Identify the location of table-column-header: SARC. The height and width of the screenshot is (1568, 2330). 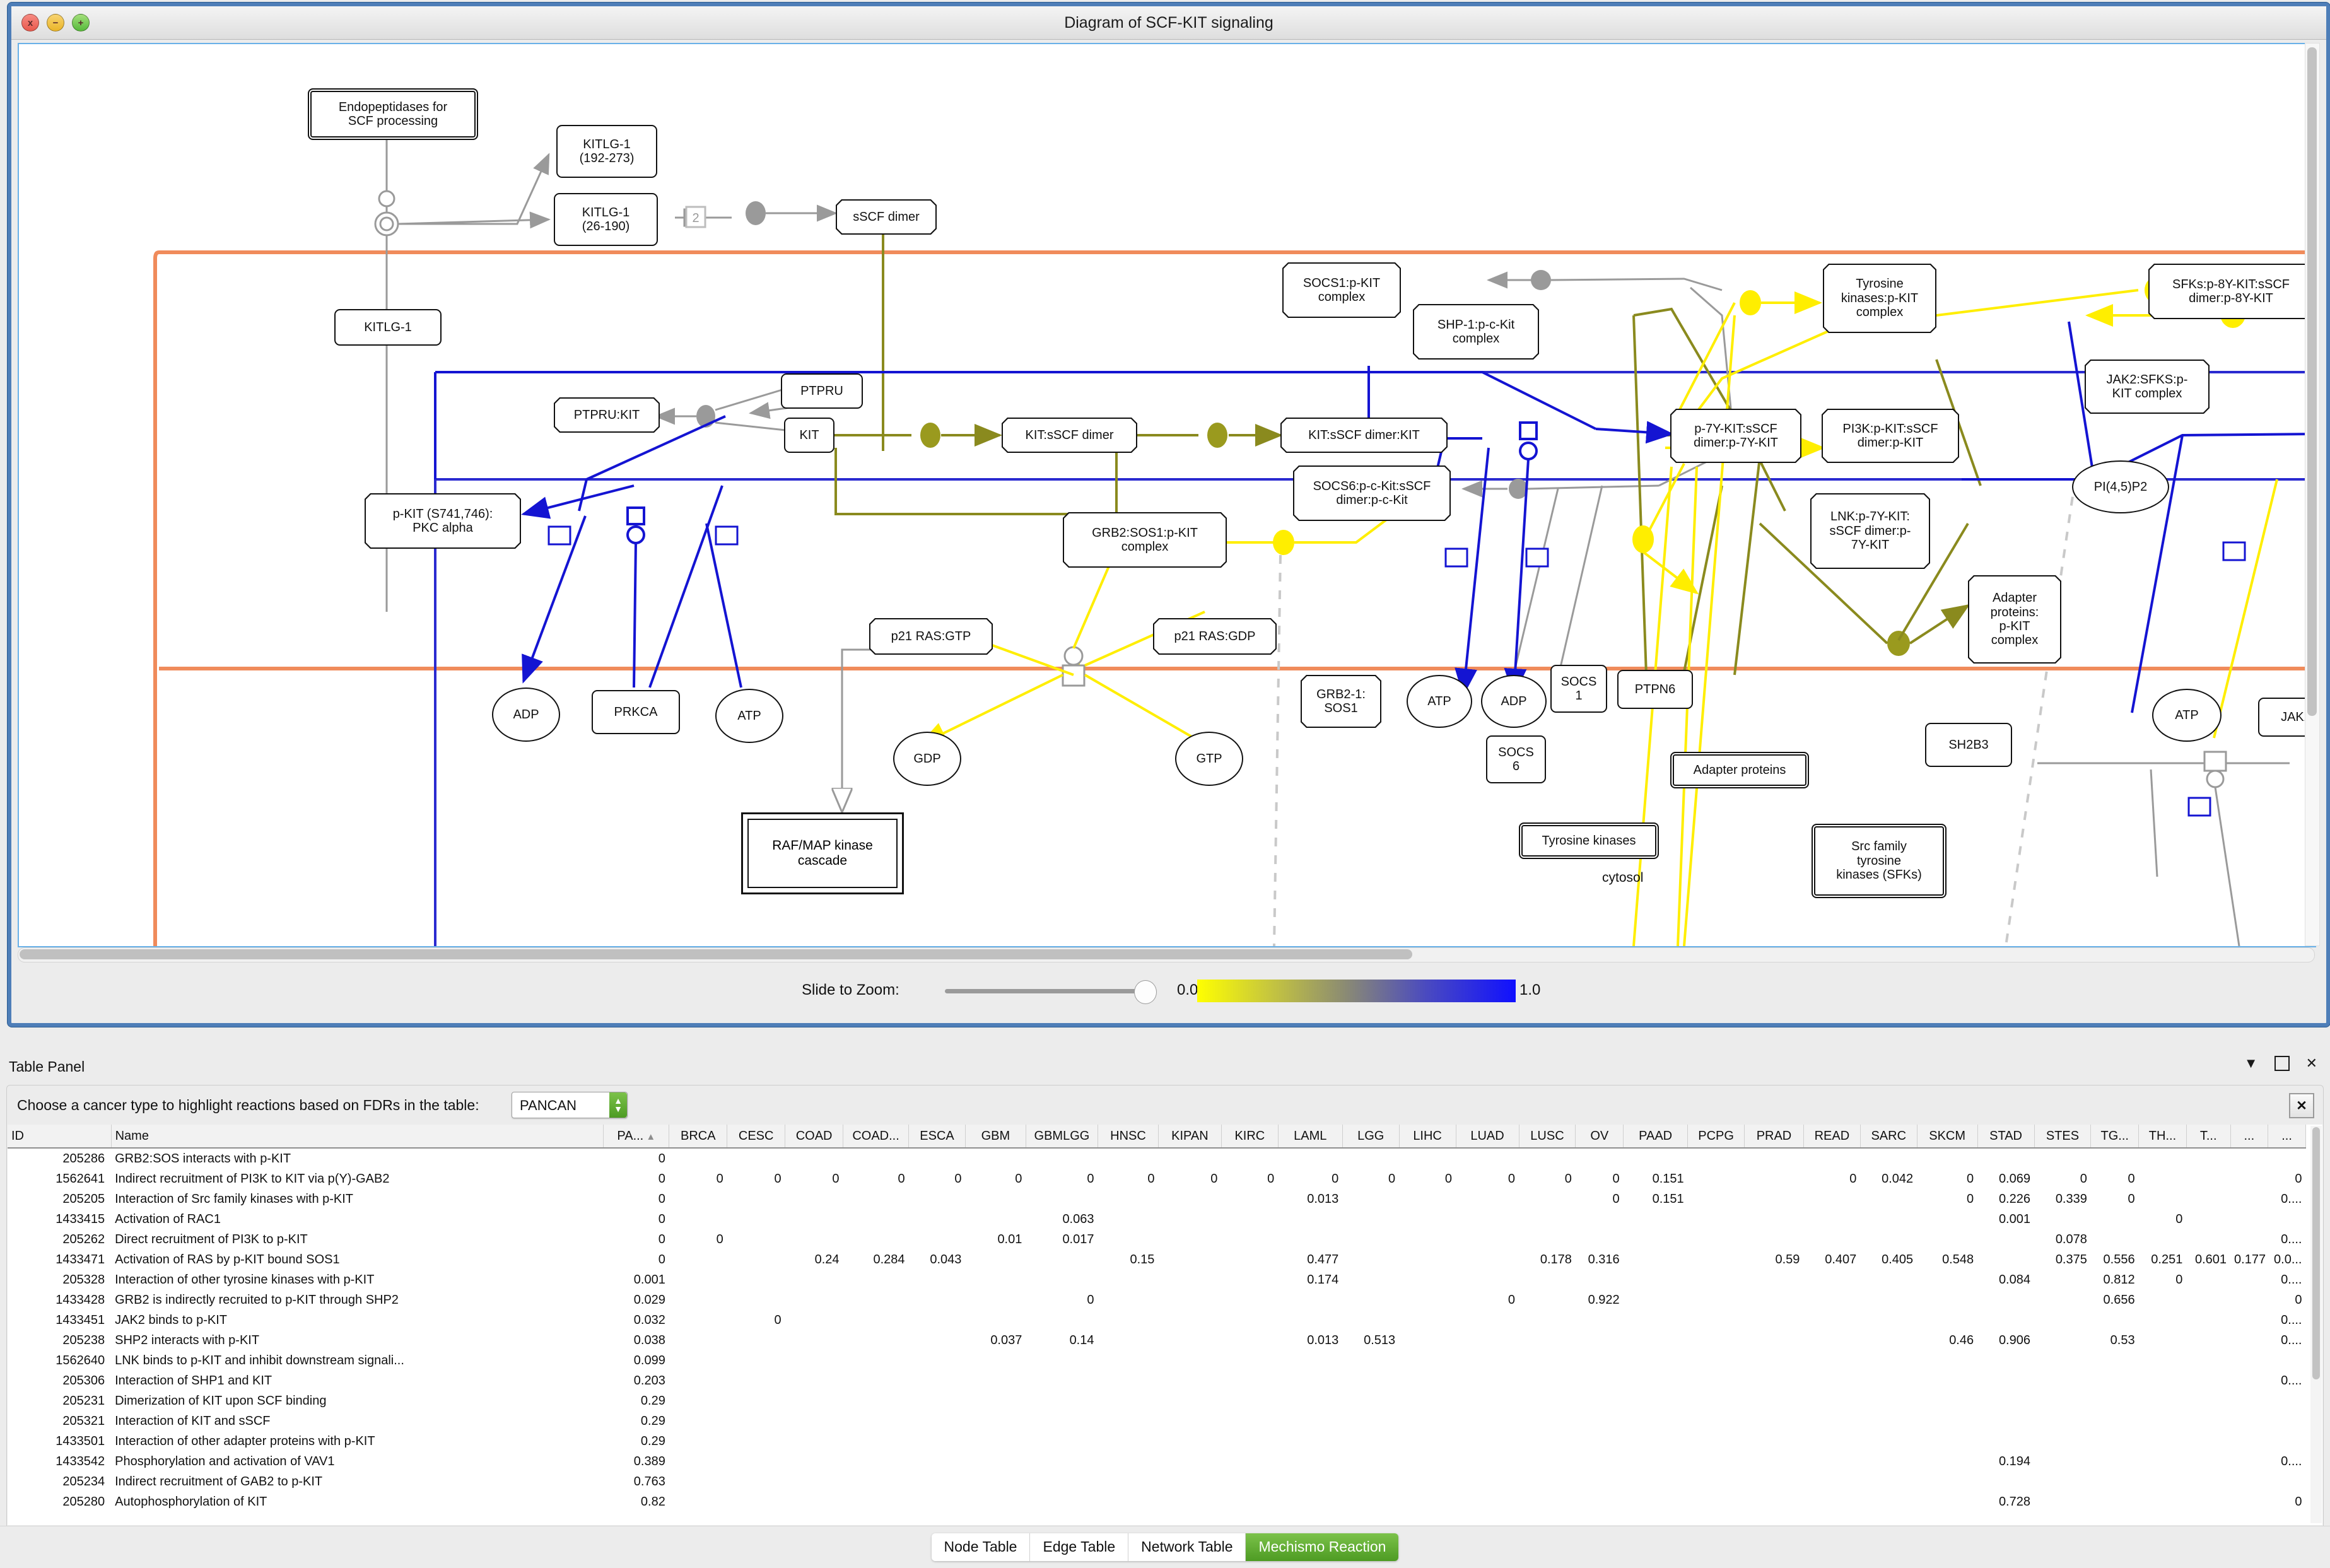
(1888, 1137).